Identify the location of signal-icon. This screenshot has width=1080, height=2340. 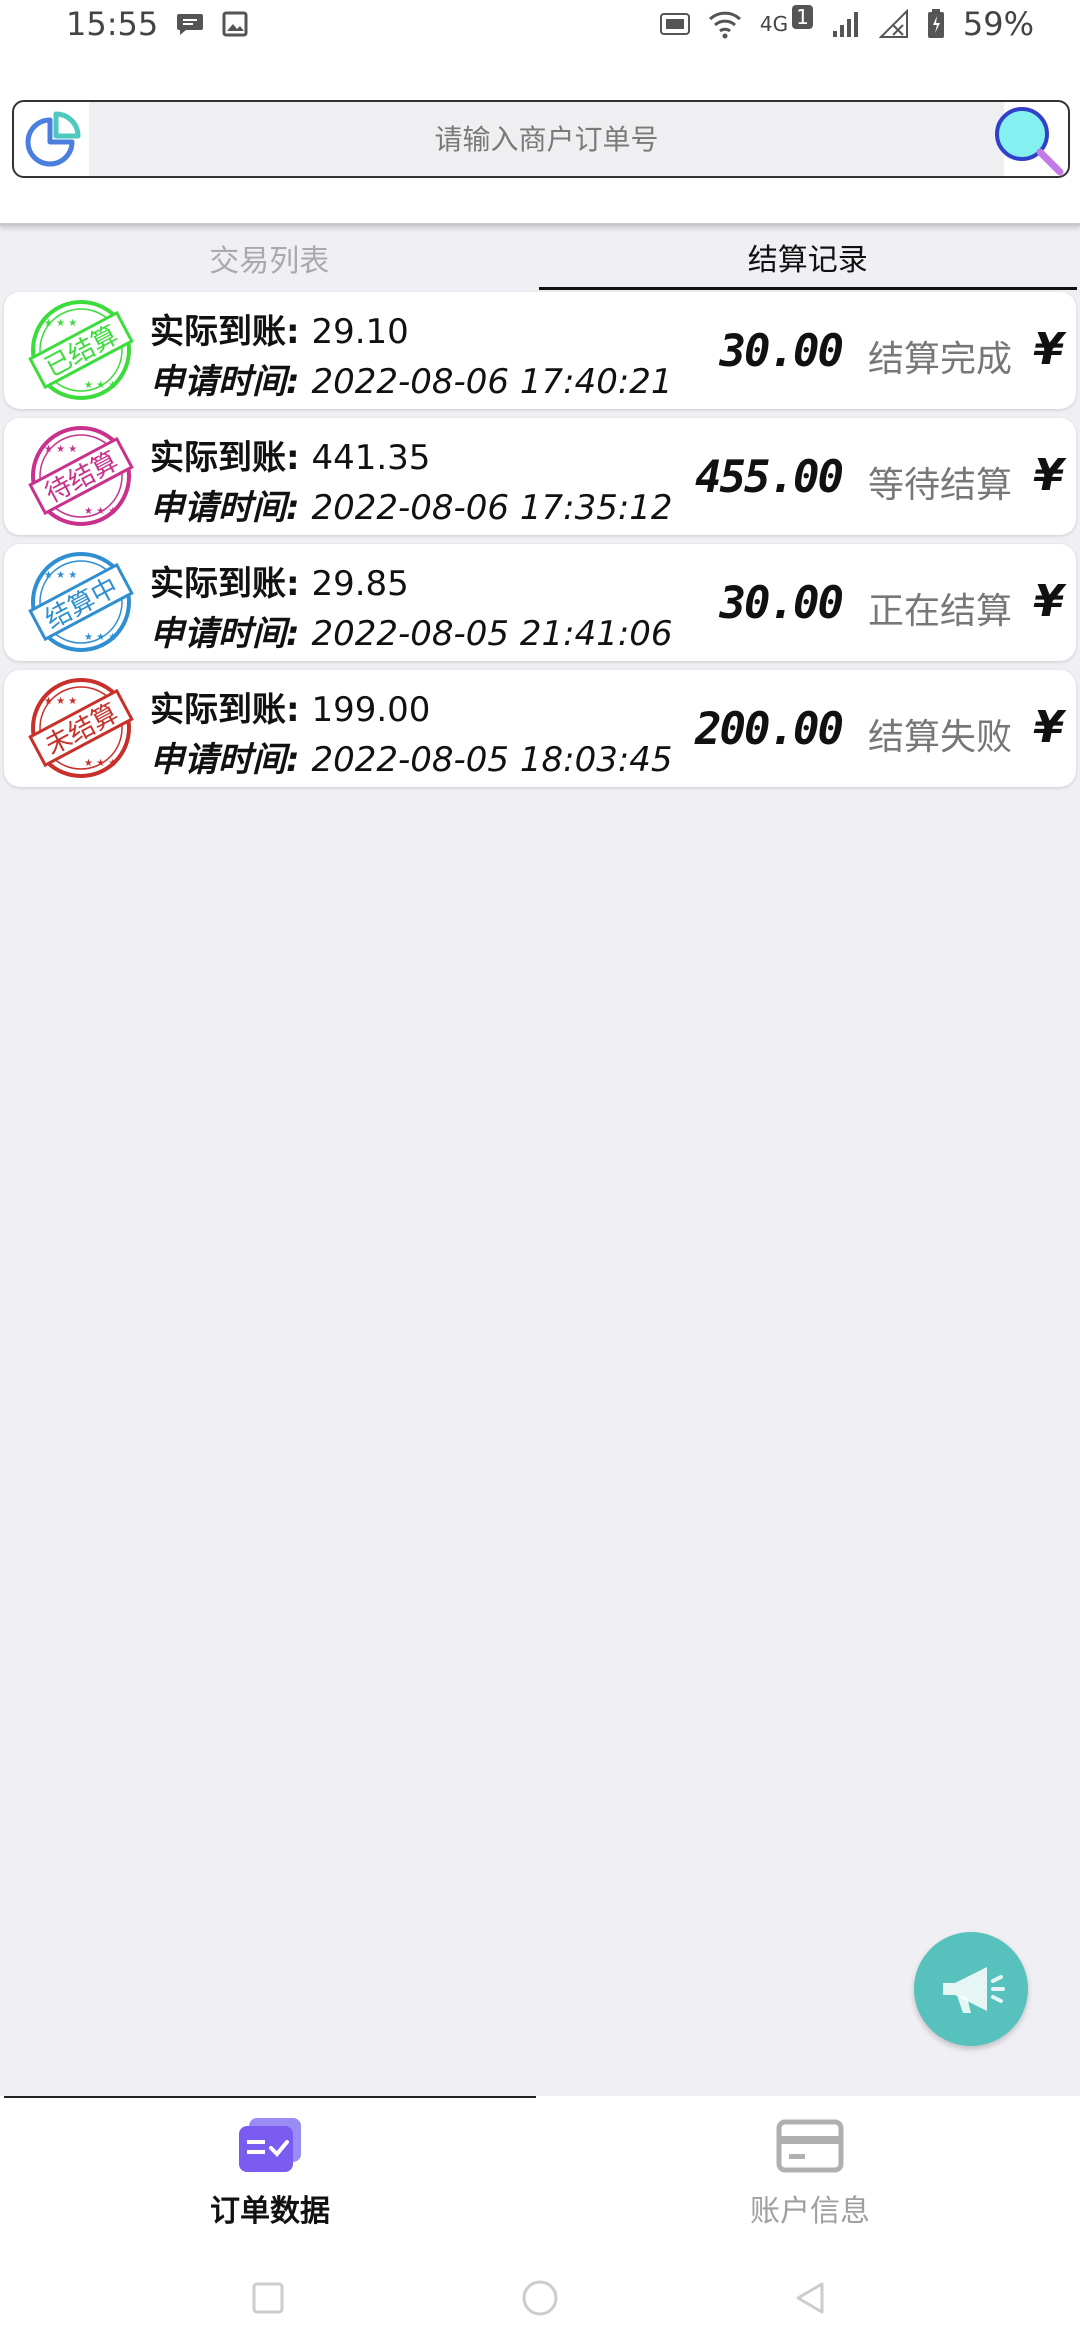
(845, 24).